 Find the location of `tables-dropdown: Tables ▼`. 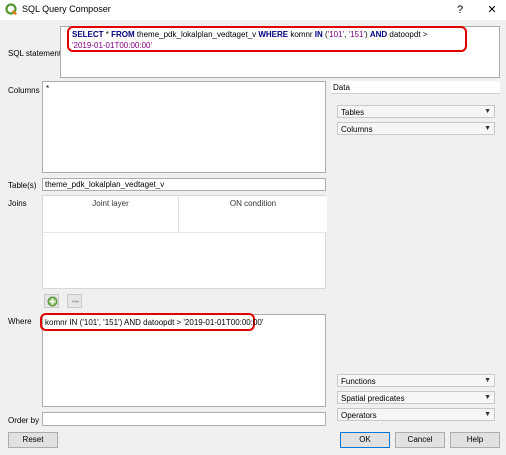

tables-dropdown: Tables ▼ is located at coordinates (416, 111).